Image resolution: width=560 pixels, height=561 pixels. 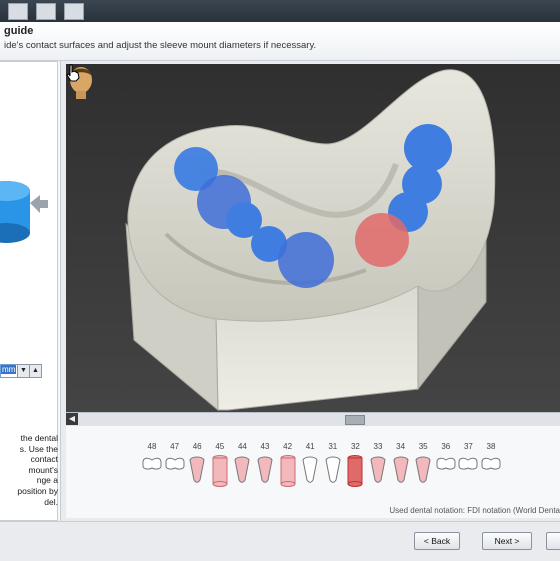 I want to click on tooth-number: 42, so click(x=288, y=446).